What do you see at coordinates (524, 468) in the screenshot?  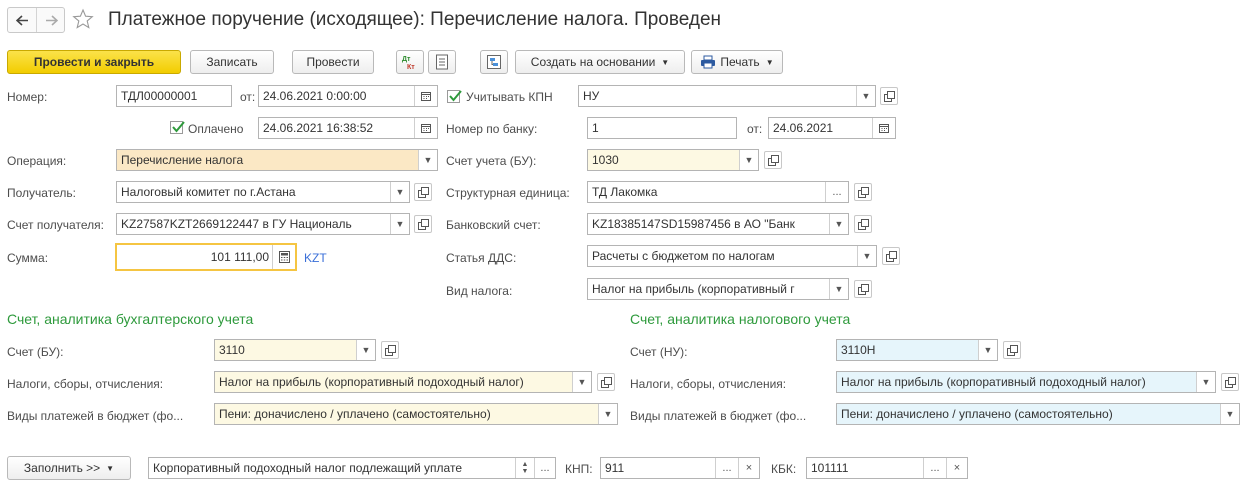 I see `spinner-icon: ▲ ▼` at bounding box center [524, 468].